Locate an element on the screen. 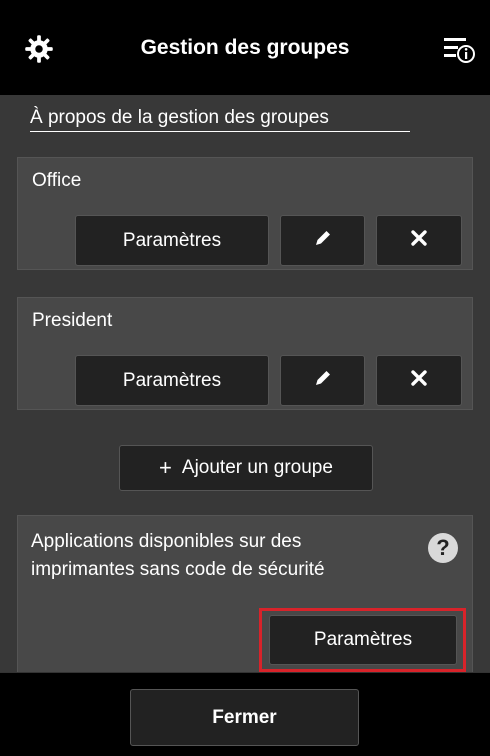 The image size is (490, 756). group-card-office: Office Paramètres is located at coordinates (245, 213).